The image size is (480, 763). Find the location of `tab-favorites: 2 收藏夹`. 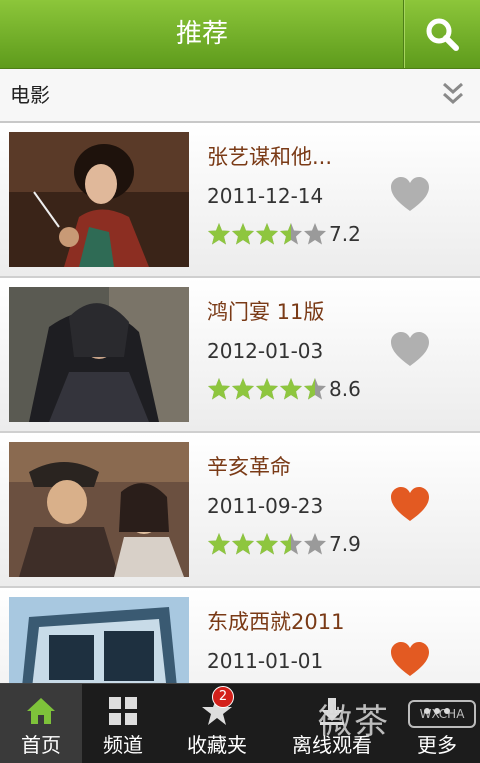

tab-favorites: 2 收藏夹 is located at coordinates (217, 723).